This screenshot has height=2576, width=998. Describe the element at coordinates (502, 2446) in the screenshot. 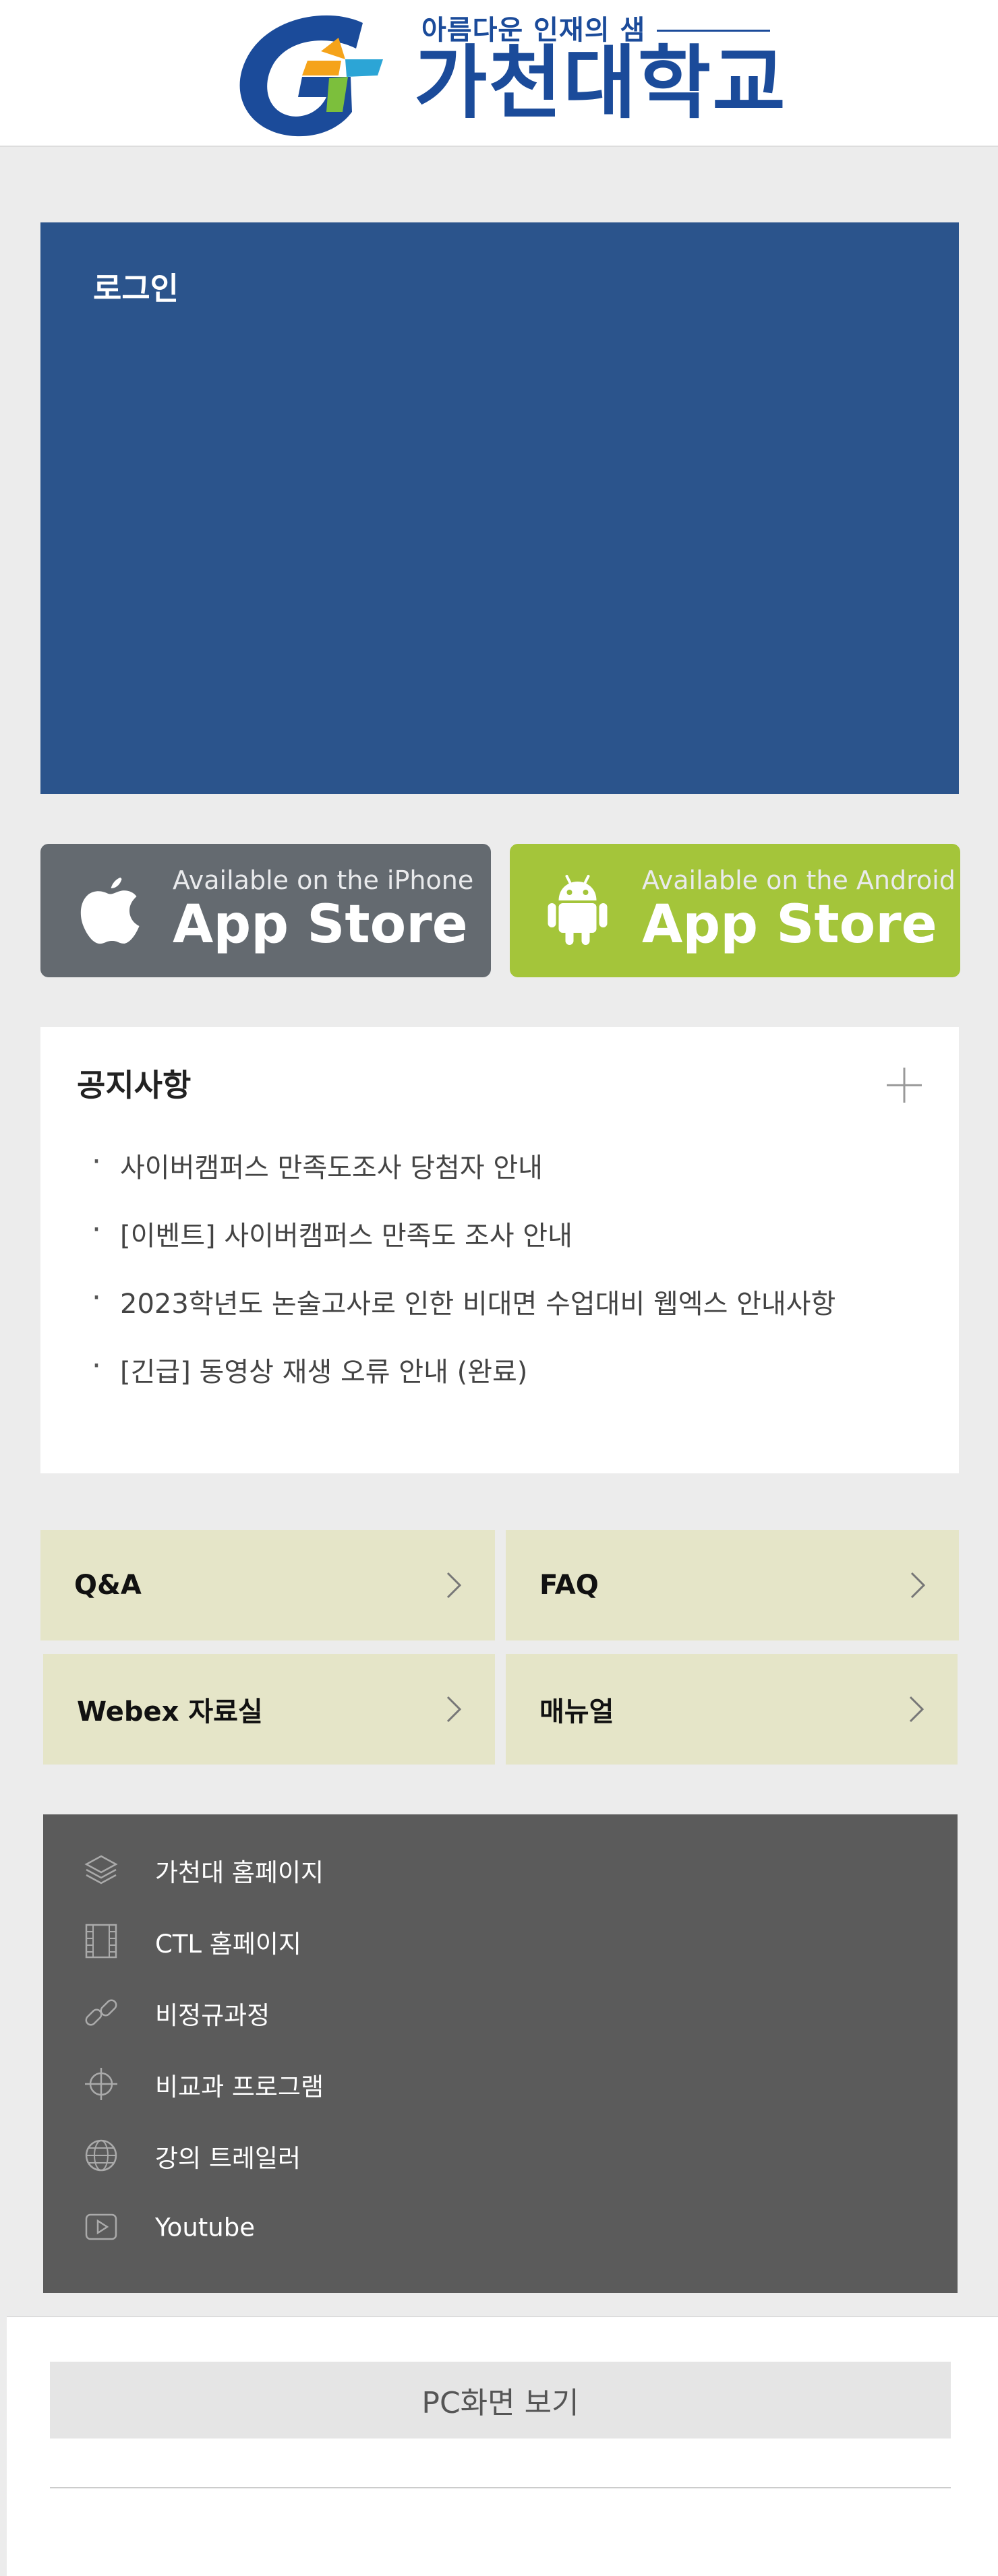

I see `site-footer: PC화면 보기` at that location.